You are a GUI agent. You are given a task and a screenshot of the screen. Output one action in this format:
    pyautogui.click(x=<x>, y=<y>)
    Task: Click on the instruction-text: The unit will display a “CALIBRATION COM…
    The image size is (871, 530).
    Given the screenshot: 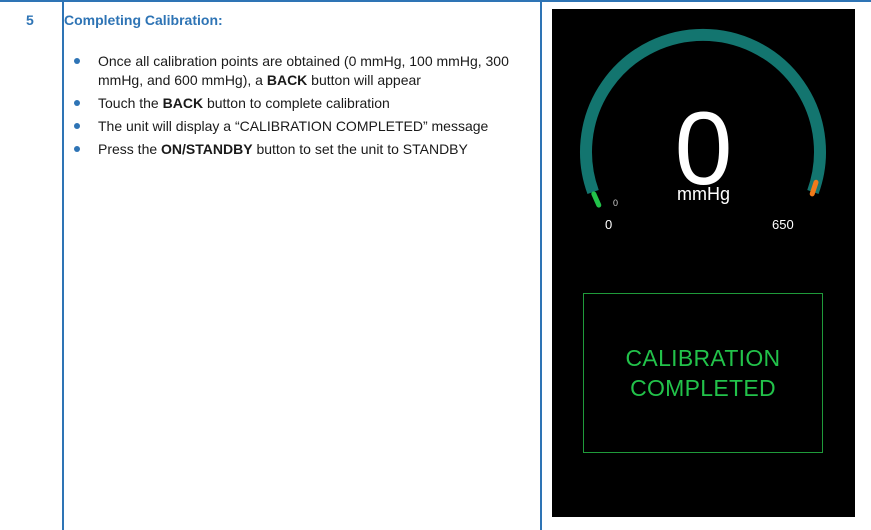 What is the action you would take?
    pyautogui.click(x=293, y=126)
    